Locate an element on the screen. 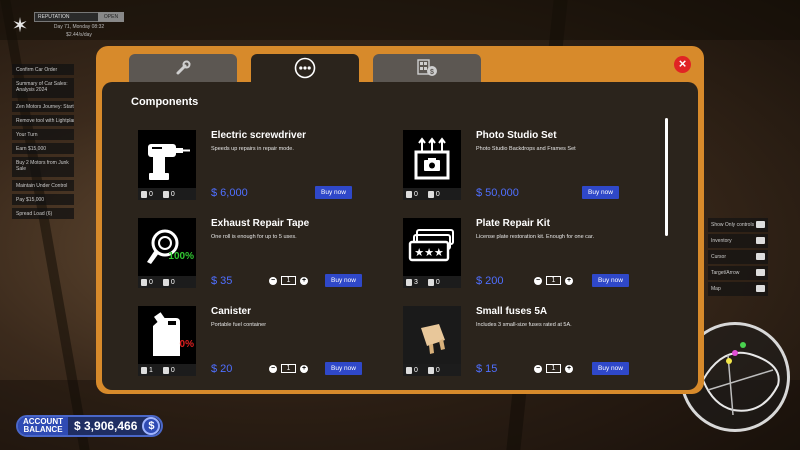 The height and width of the screenshot is (450, 800). condition-percent: 100% is located at coordinates (181, 256).